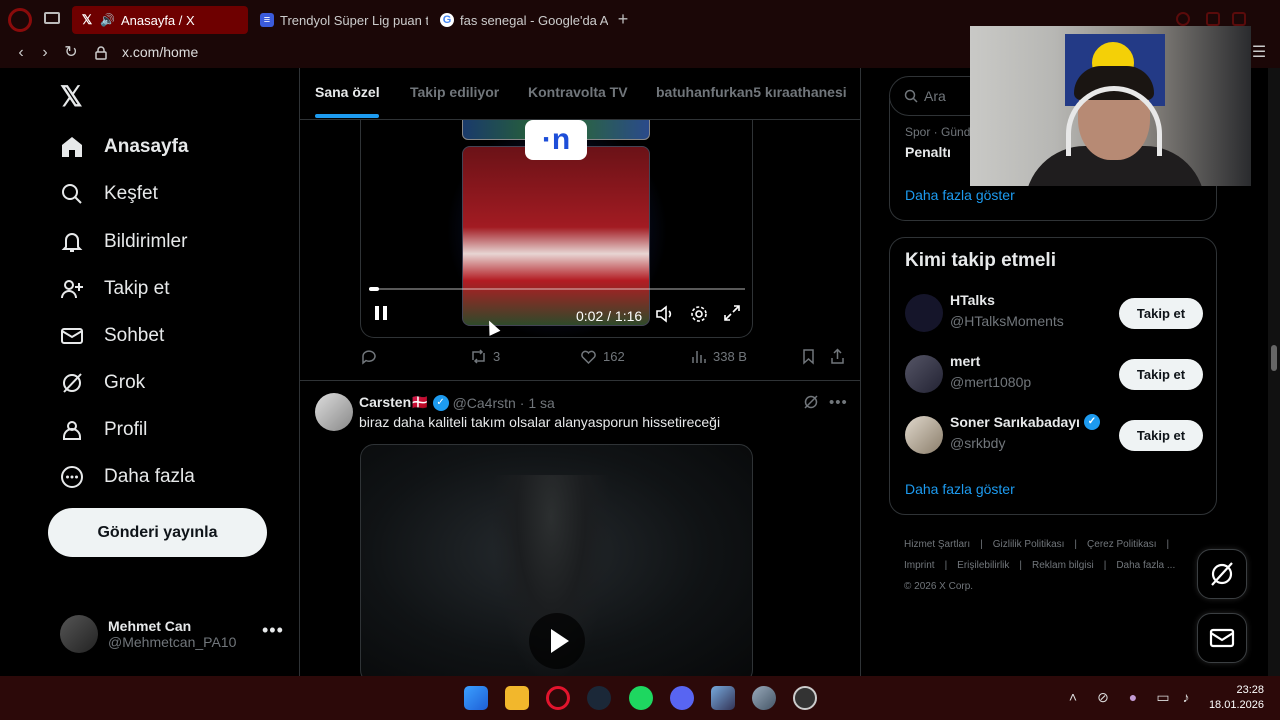 Image resolution: width=1280 pixels, height=720 pixels. Describe the element at coordinates (972, 300) in the screenshot. I see `who-name-text: HTalks` at that location.